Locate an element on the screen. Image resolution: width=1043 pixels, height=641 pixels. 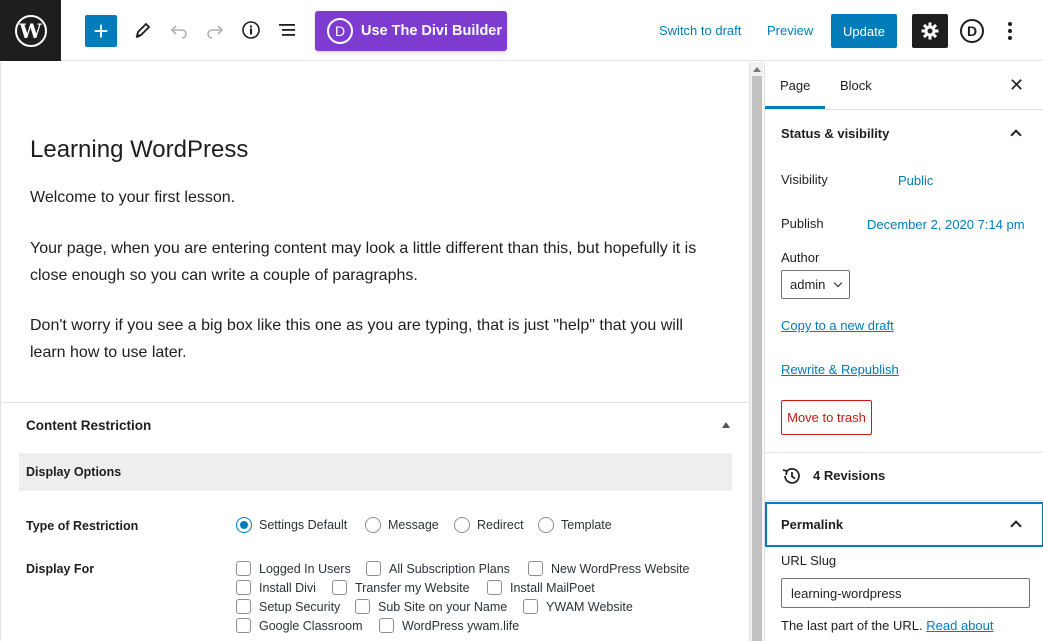
checkbox-wordpress-ywam-life: WordPress ywam.life is located at coordinates (449, 625).